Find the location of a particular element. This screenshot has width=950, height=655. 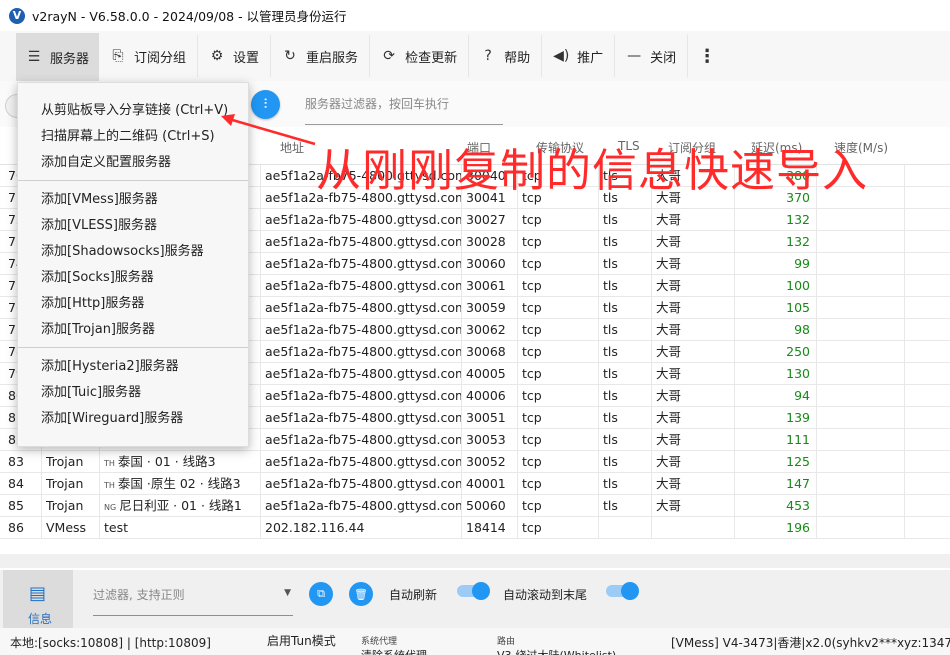

cell-remark: TH 泰国 ·原生 02 · 线路3 is located at coordinates (180, 484).